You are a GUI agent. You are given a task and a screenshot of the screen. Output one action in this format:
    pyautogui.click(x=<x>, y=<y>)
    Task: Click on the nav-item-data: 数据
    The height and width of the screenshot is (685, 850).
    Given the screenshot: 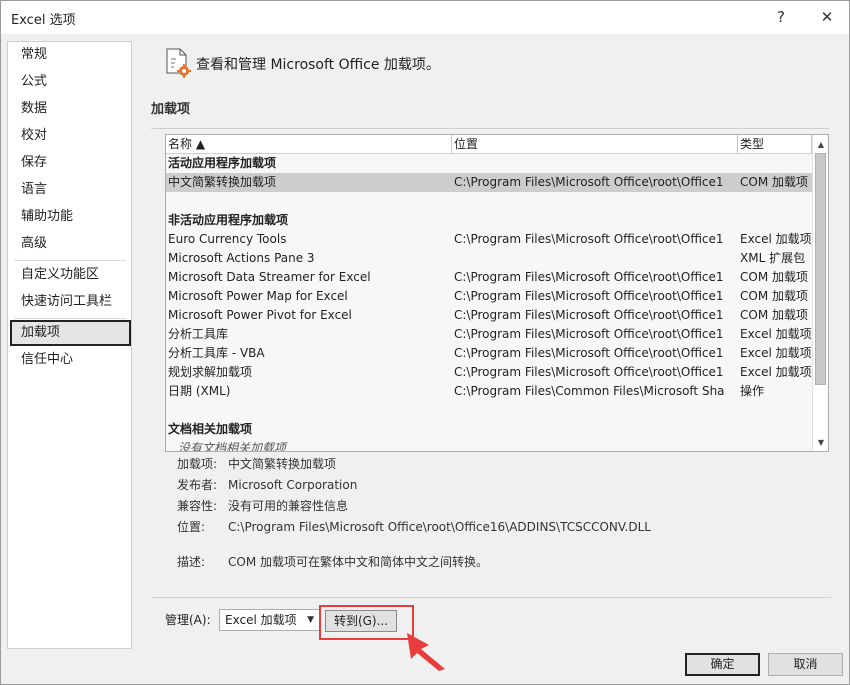 What is the action you would take?
    pyautogui.click(x=70, y=109)
    